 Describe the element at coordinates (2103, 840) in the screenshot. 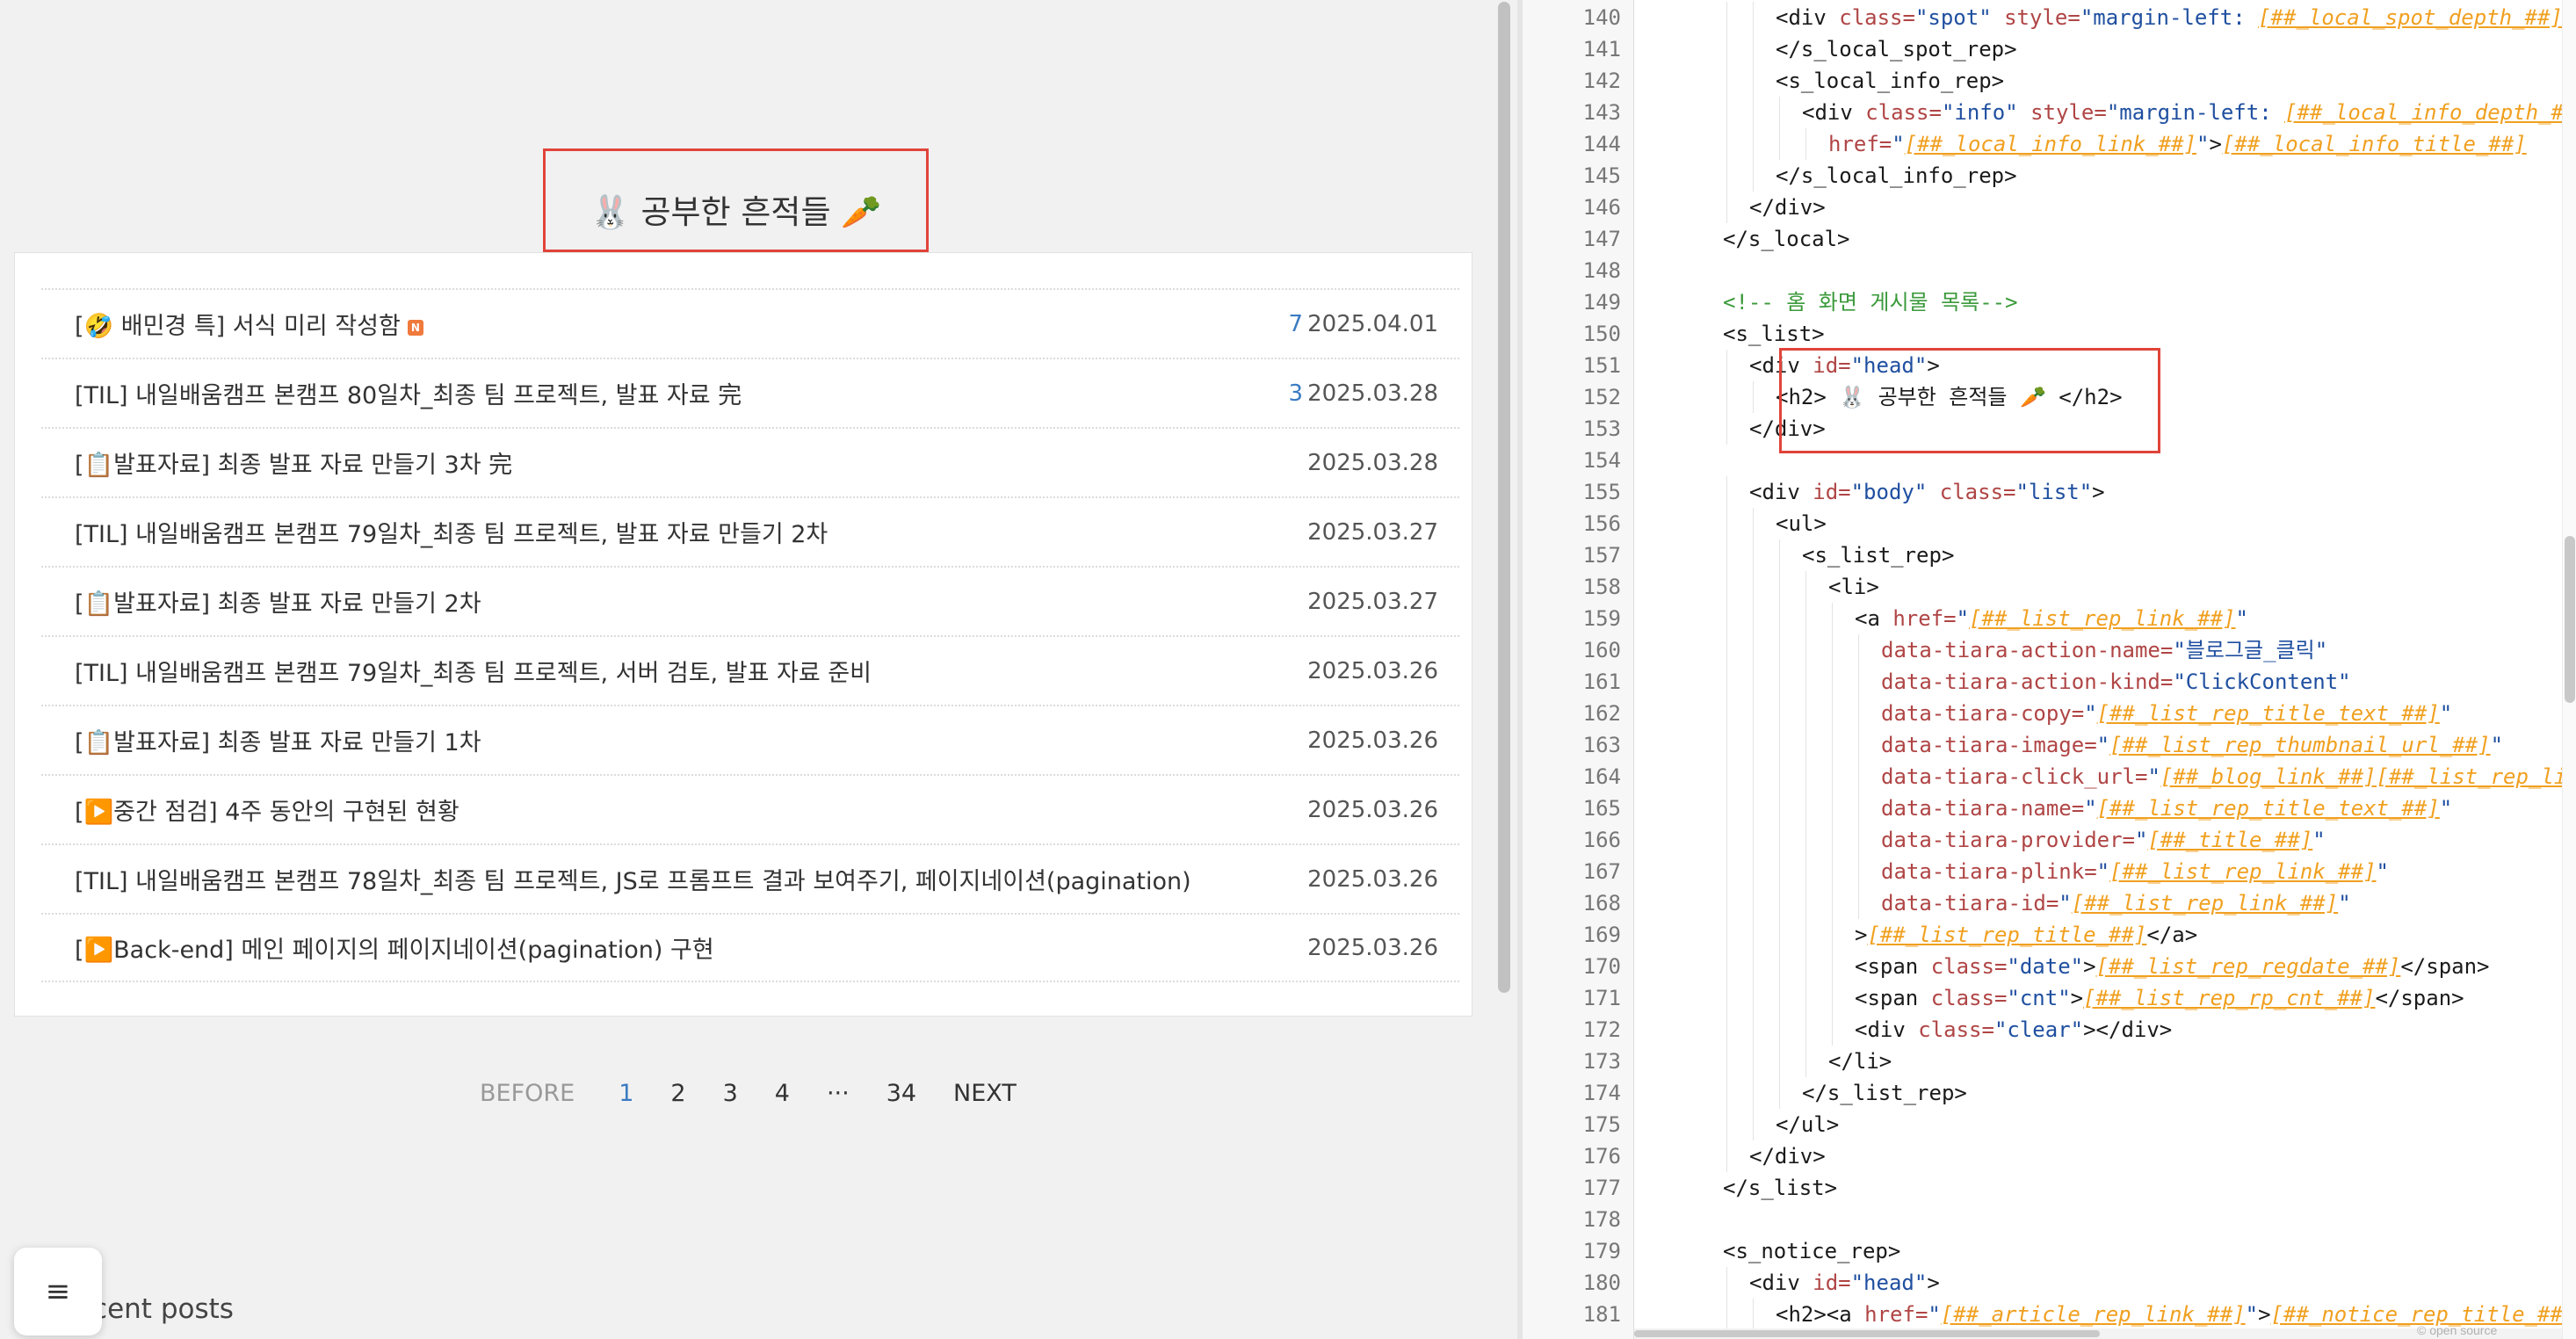

I see `code-line: data-tiara-provider="[##_title_##]"` at that location.